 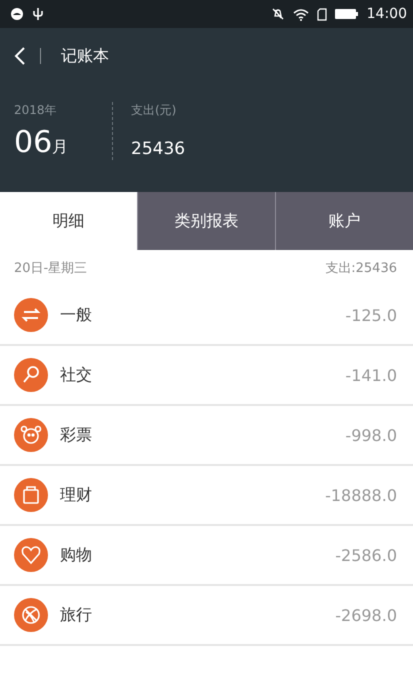 What do you see at coordinates (31, 315) in the screenshot?
I see `arrows-icon` at bounding box center [31, 315].